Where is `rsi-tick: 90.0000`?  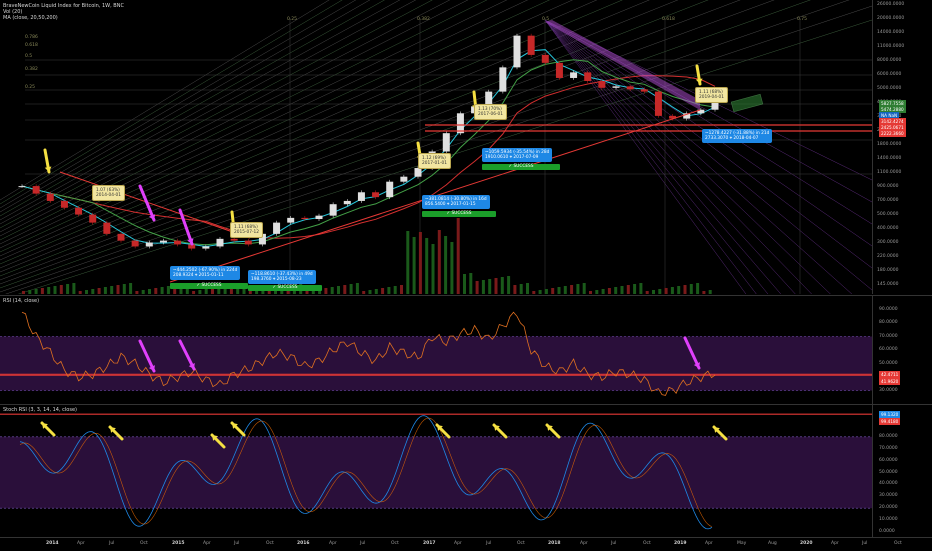
rsi-tick: 90.0000 is located at coordinates (888, 309).